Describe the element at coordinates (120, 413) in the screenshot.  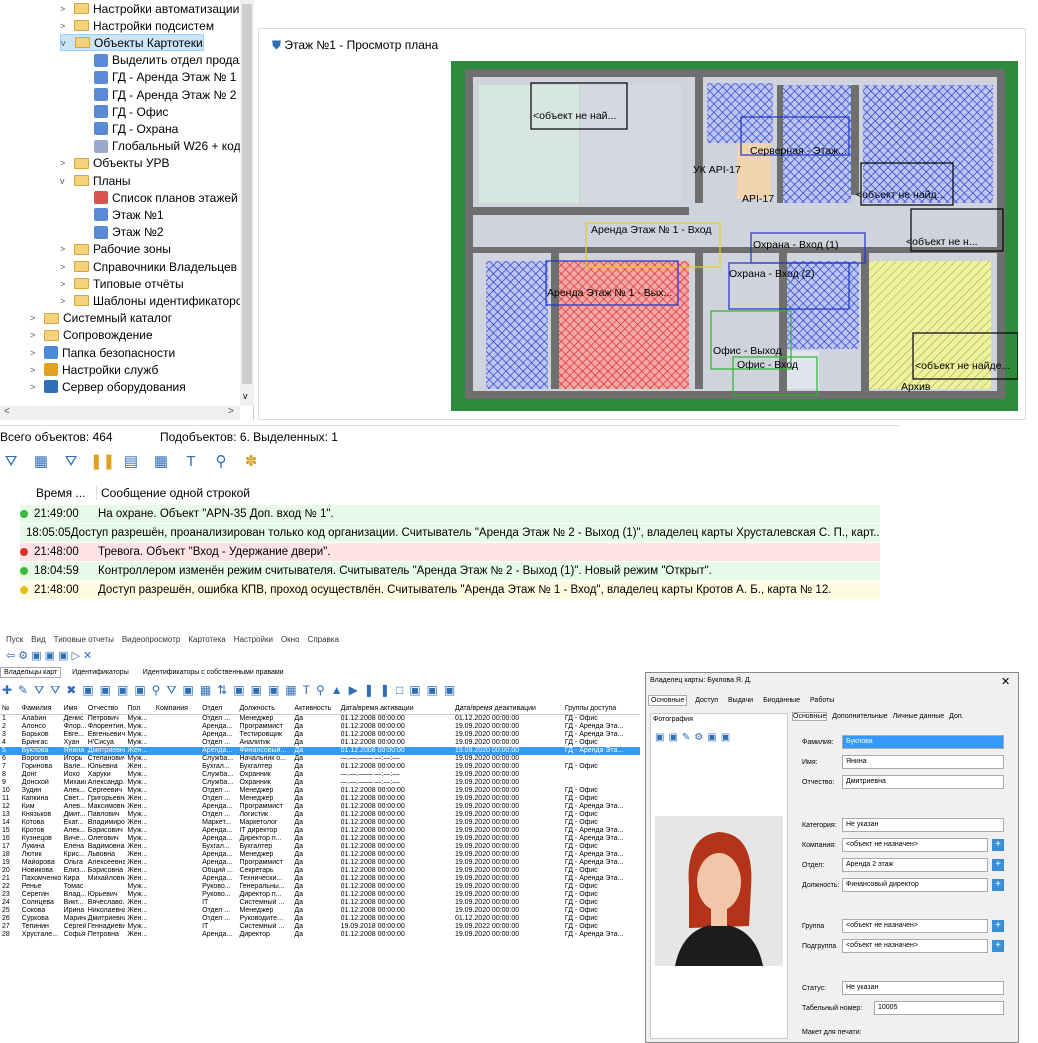
I see `tree-hscroll: < >` at that location.